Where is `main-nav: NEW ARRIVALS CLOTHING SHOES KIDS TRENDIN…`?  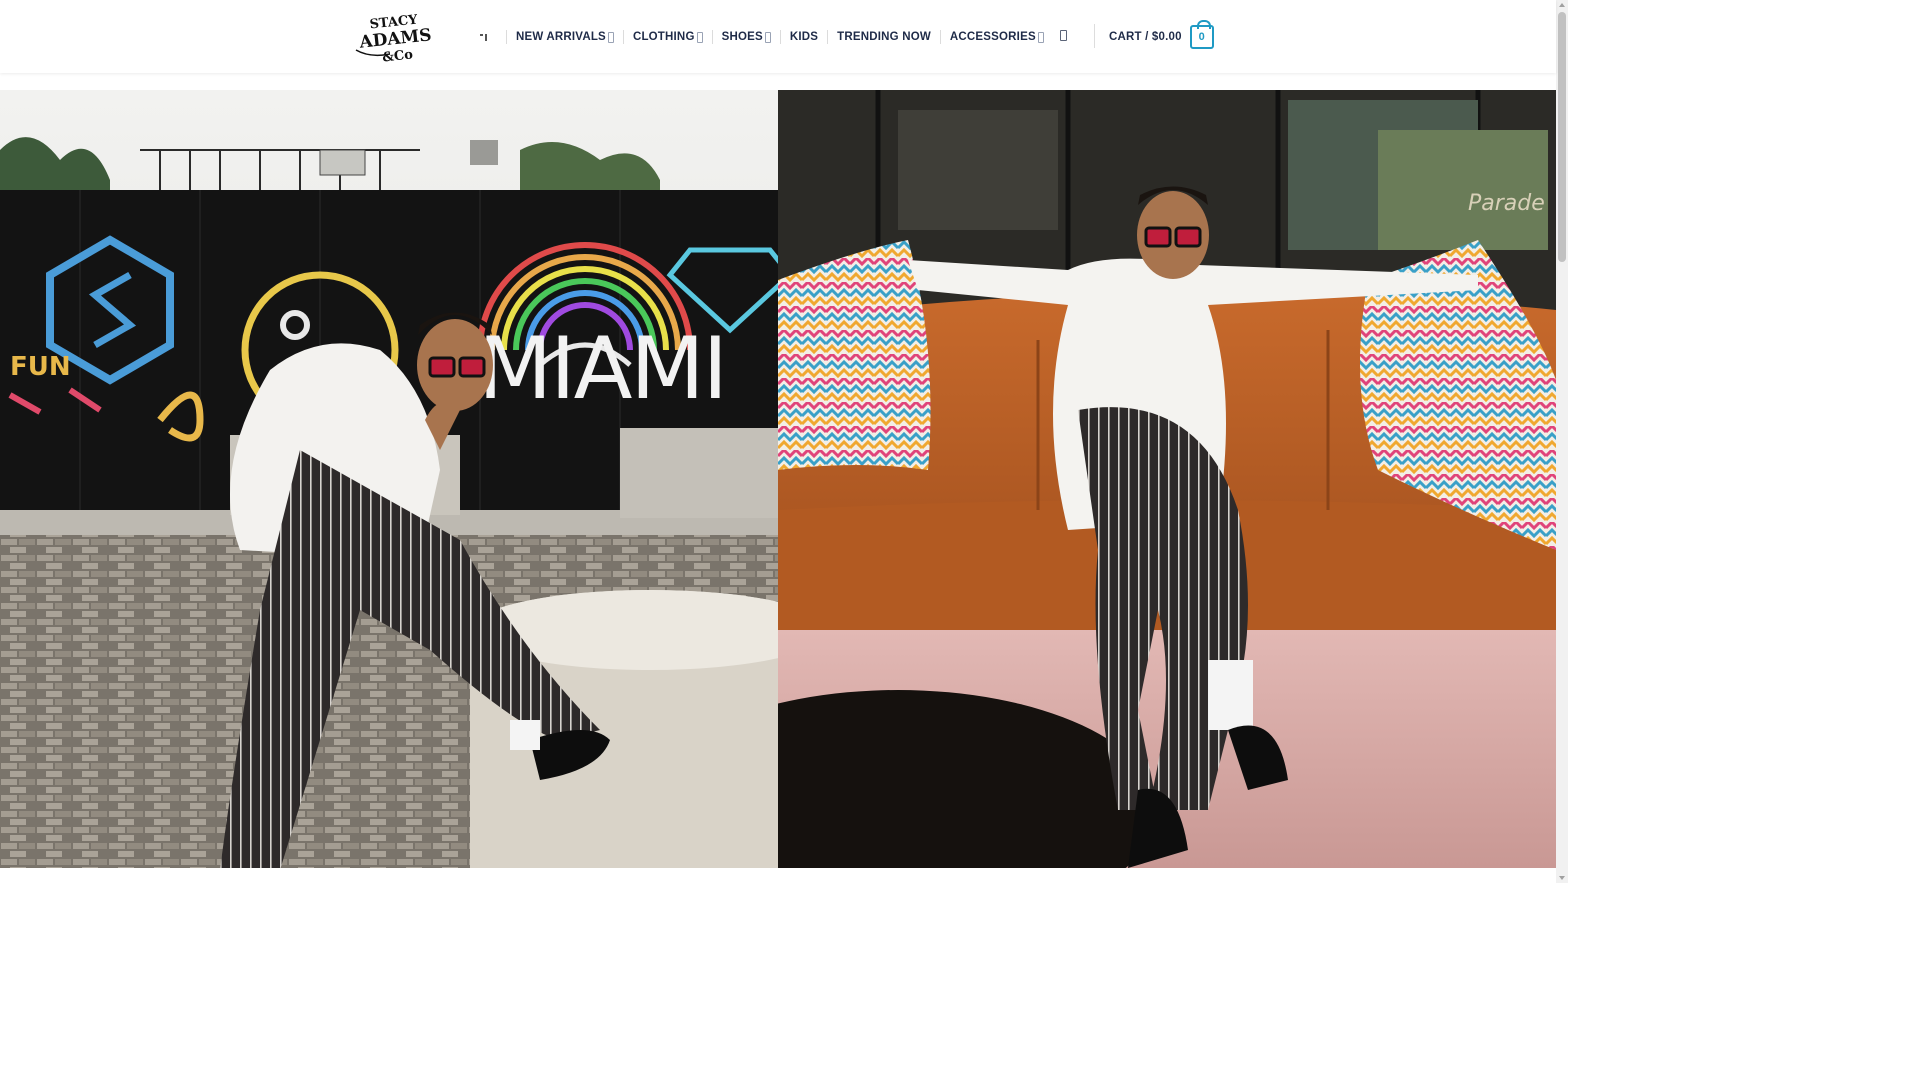 main-nav: NEW ARRIVALS CLOTHING SHOES KIDS TRENDIN… is located at coordinates (757, 37).